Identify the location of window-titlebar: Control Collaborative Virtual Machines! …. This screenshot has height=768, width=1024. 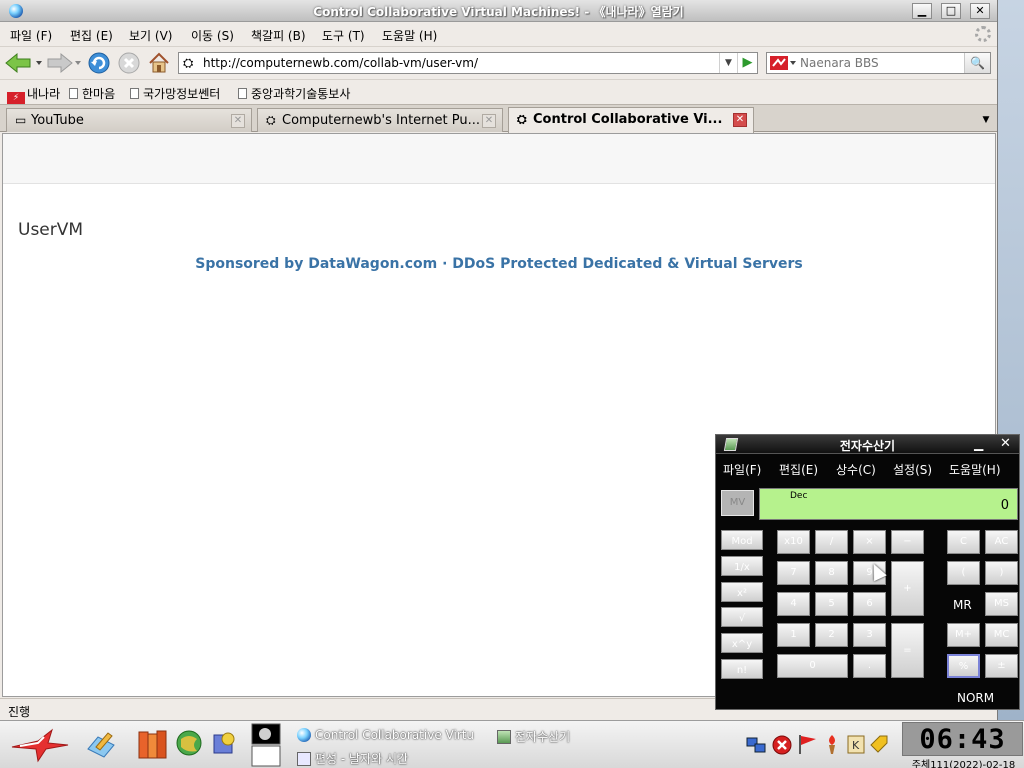
(498, 11).